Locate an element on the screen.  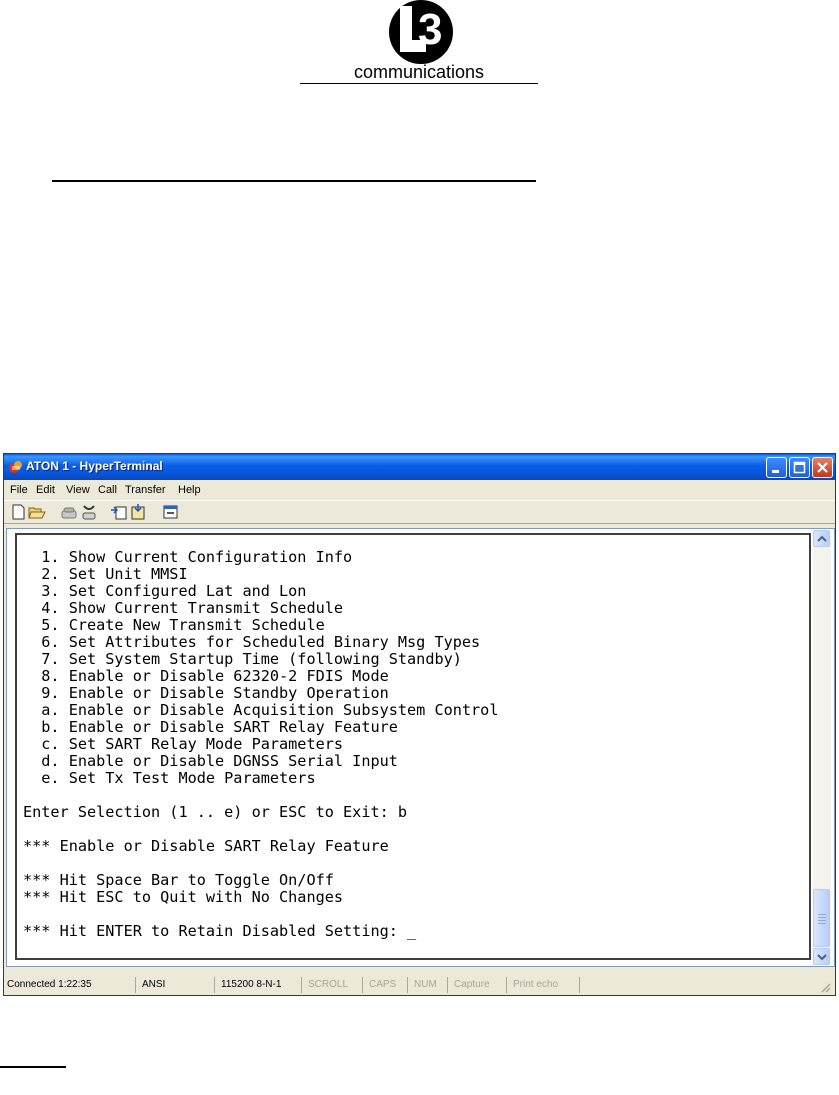
toolbar is located at coordinates (419, 512).